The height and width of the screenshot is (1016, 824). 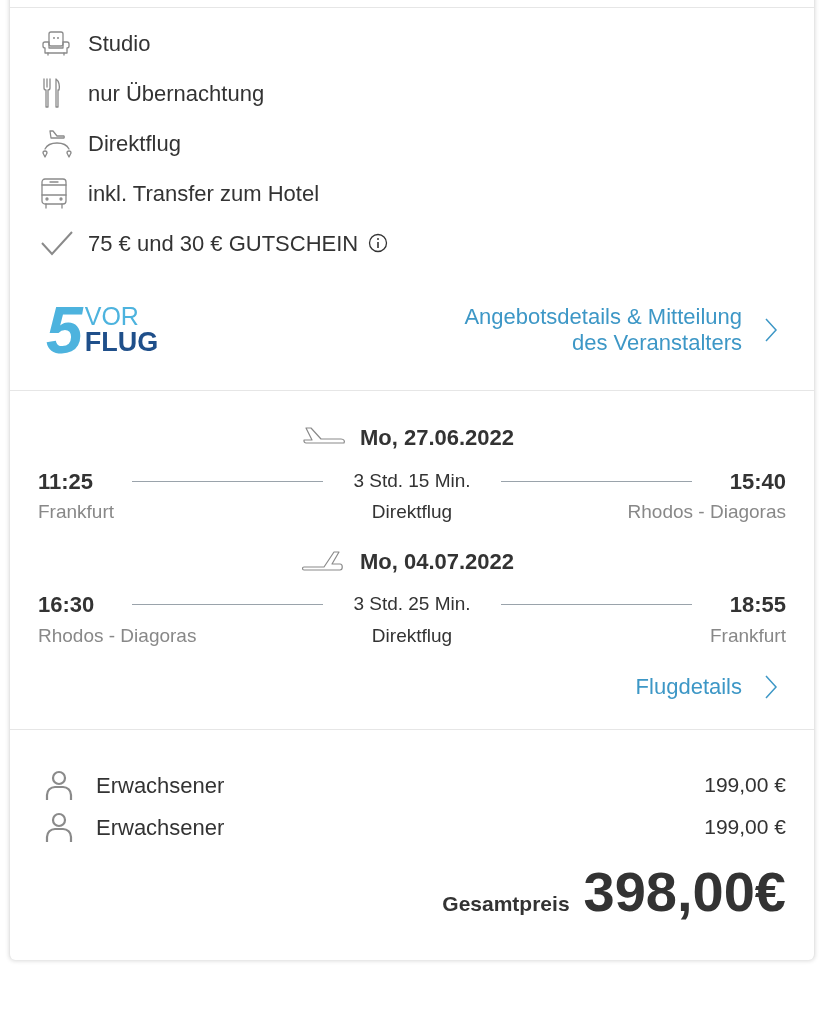 What do you see at coordinates (322, 561) in the screenshot?
I see `plane-icon` at bounding box center [322, 561].